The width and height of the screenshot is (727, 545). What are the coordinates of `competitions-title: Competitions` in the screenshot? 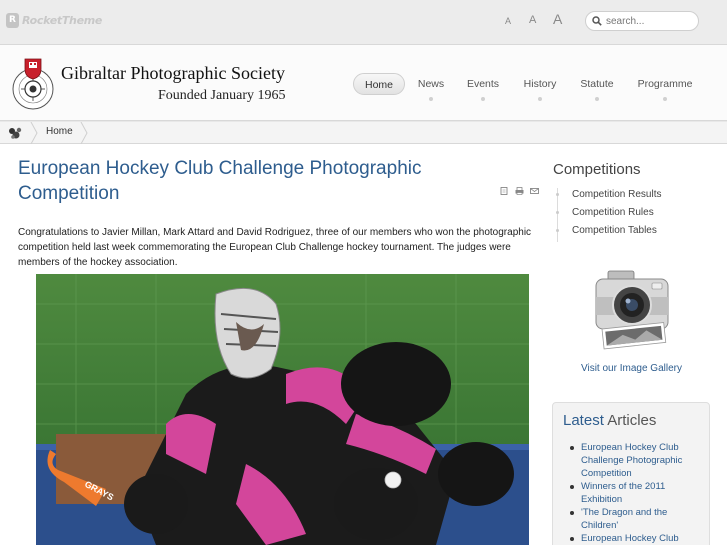 It's located at (597, 169).